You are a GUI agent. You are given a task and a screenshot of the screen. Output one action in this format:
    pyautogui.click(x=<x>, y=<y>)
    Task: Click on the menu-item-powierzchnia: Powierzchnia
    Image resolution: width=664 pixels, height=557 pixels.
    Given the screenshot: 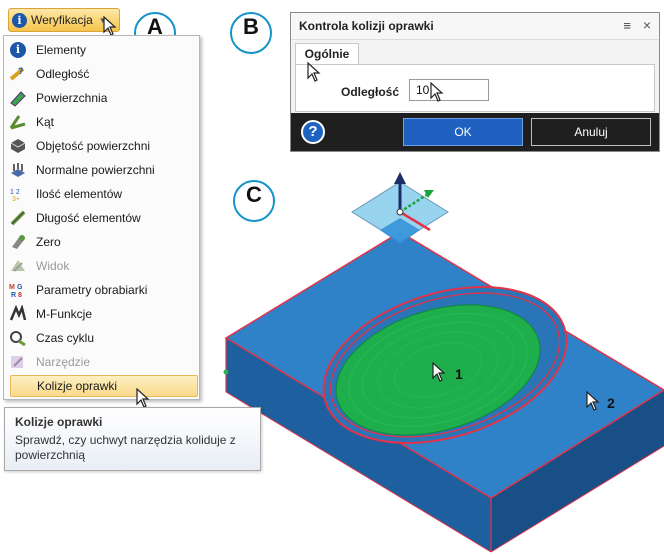 What is the action you would take?
    pyautogui.click(x=102, y=98)
    